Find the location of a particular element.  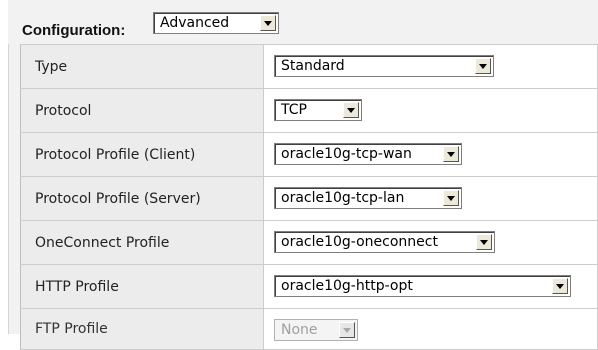

table-row: OneConnect Profile oracle10g-oneconnect is located at coordinates (309, 242).